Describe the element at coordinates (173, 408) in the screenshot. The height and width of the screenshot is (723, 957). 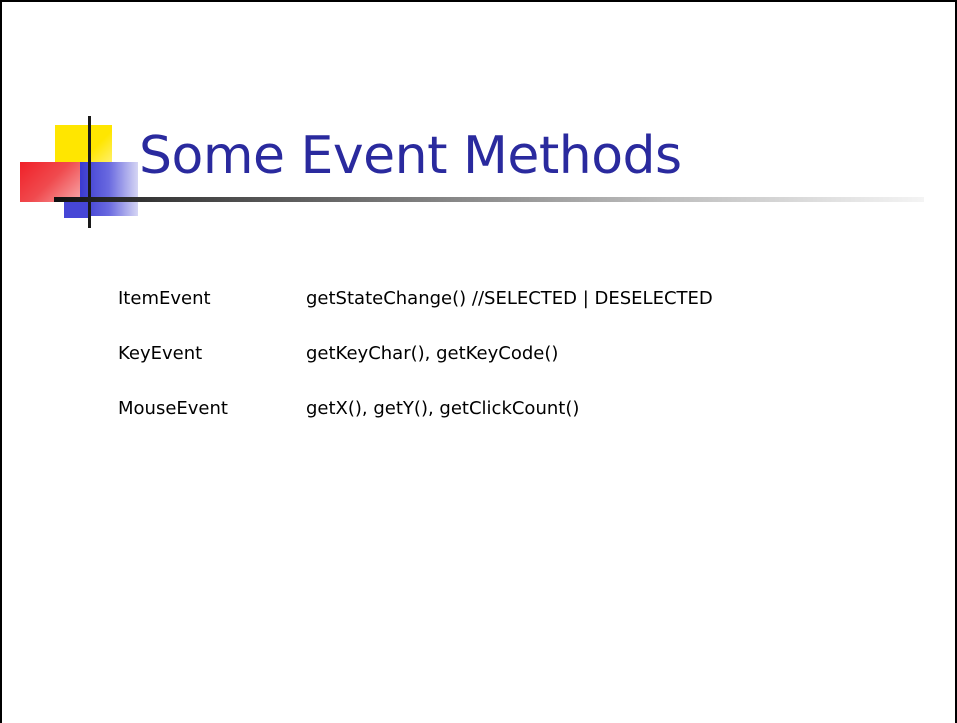
I see `event-name: MouseEvent` at that location.